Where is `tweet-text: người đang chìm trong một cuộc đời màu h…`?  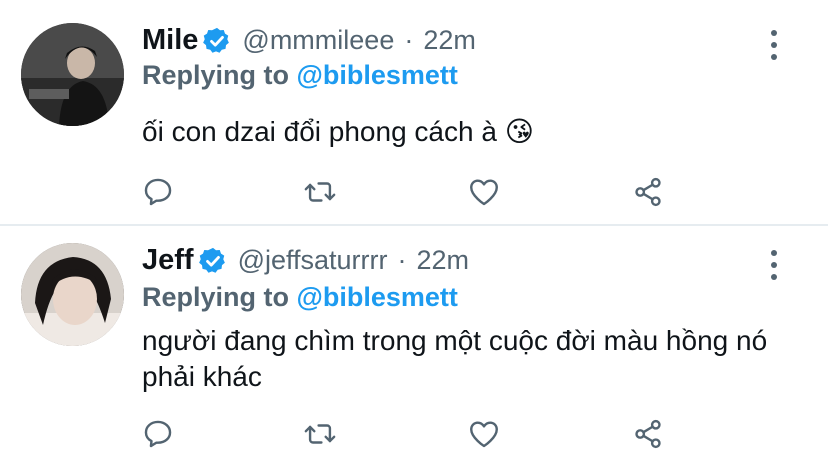
tweet-text: người đang chìm trong một cuộc đời màu h… is located at coordinates (455, 358).